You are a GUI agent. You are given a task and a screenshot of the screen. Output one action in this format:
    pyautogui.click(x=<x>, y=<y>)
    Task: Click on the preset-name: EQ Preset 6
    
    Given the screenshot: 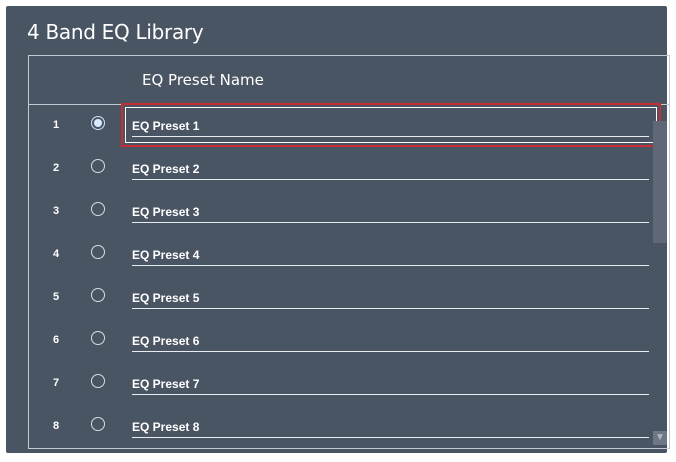 What is the action you would take?
    pyautogui.click(x=166, y=341)
    